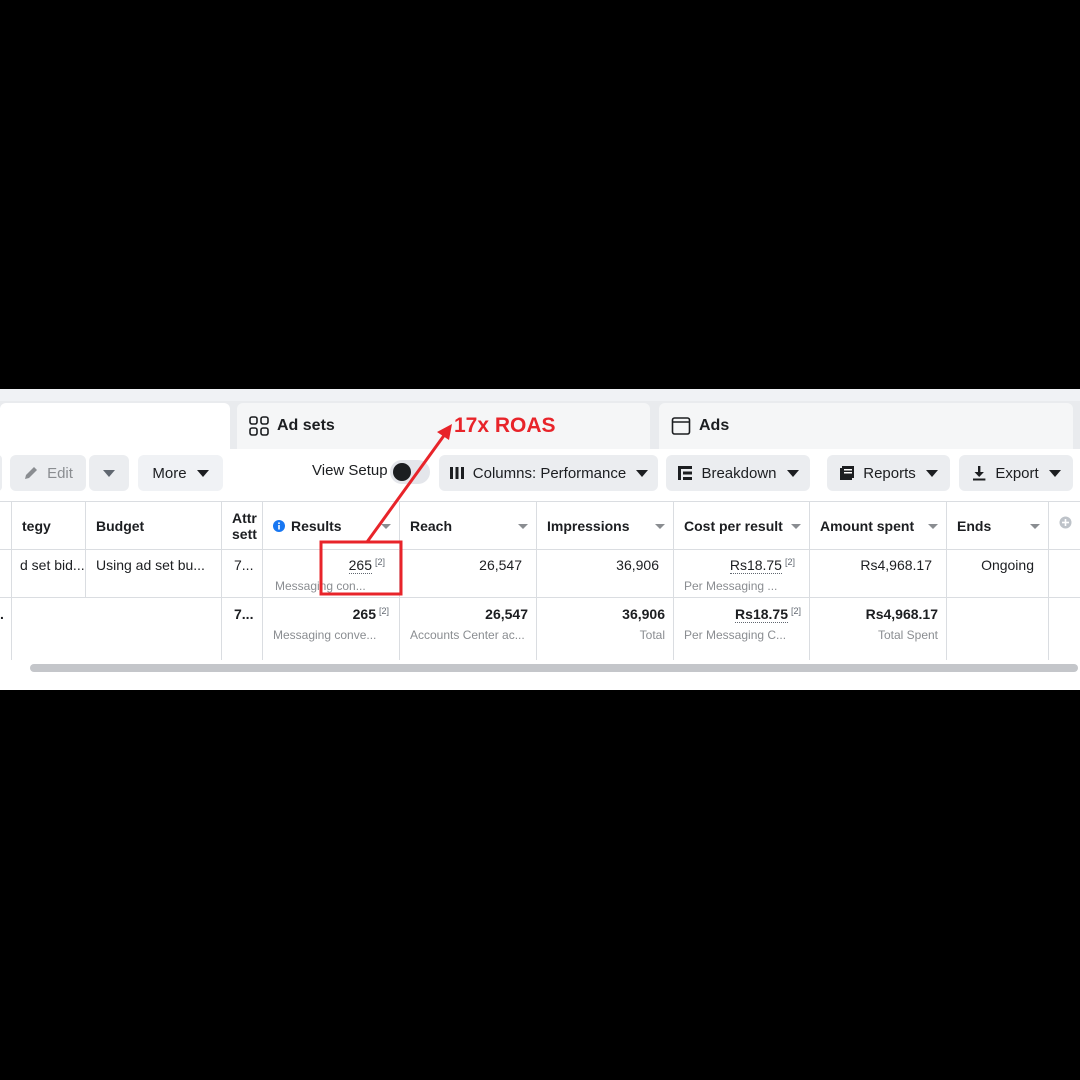 This screenshot has width=1080, height=1080. I want to click on export-label: Export, so click(1017, 473).